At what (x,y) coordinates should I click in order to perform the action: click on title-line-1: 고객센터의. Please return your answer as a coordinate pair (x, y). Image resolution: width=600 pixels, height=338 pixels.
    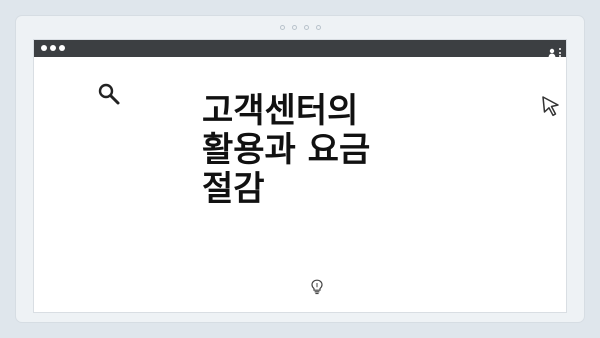
    Looking at the image, I should click on (280, 111).